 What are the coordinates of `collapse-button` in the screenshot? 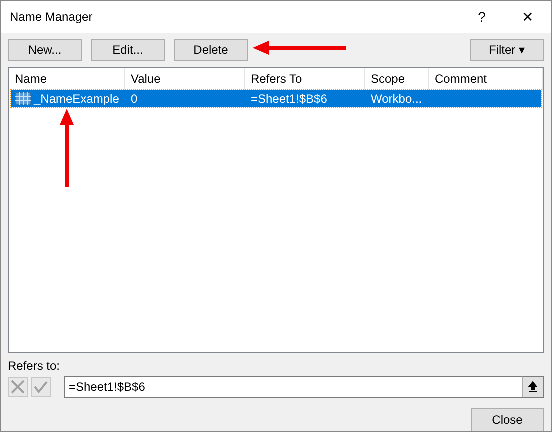 It's located at (533, 387).